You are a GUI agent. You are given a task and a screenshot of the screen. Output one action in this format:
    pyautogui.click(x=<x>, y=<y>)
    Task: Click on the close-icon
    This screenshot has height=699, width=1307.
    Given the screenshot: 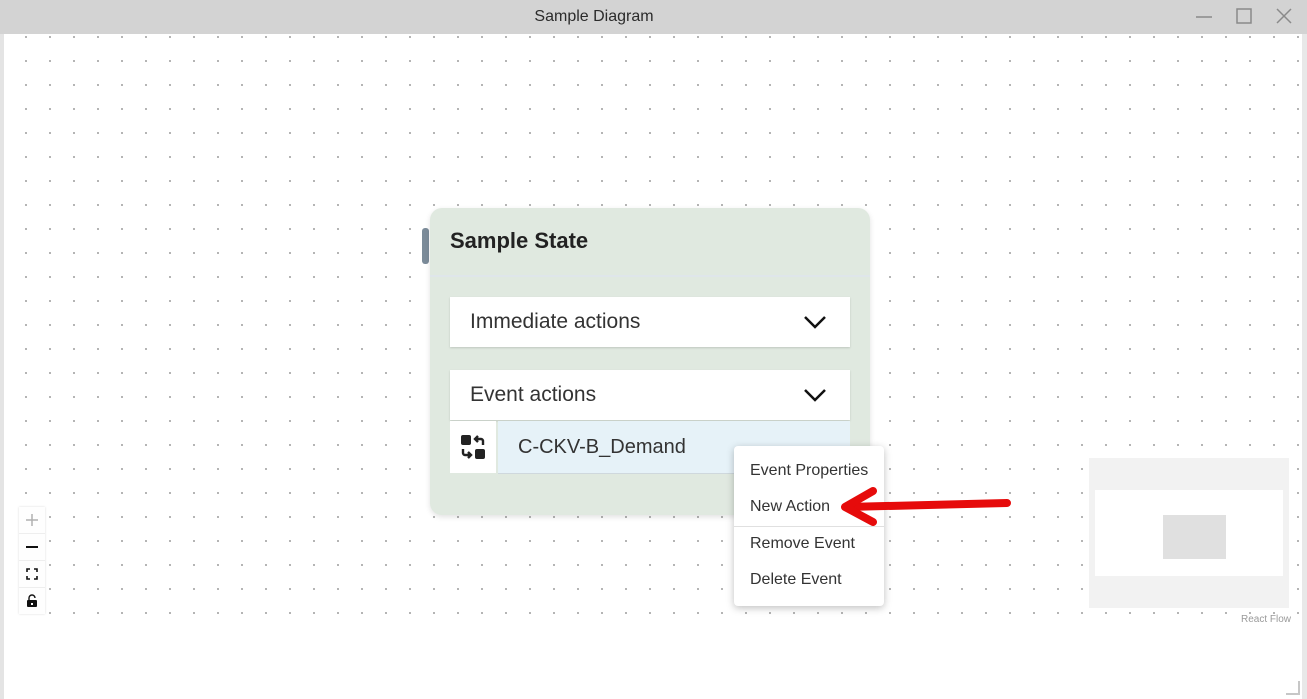 What is the action you would take?
    pyautogui.click(x=1284, y=16)
    